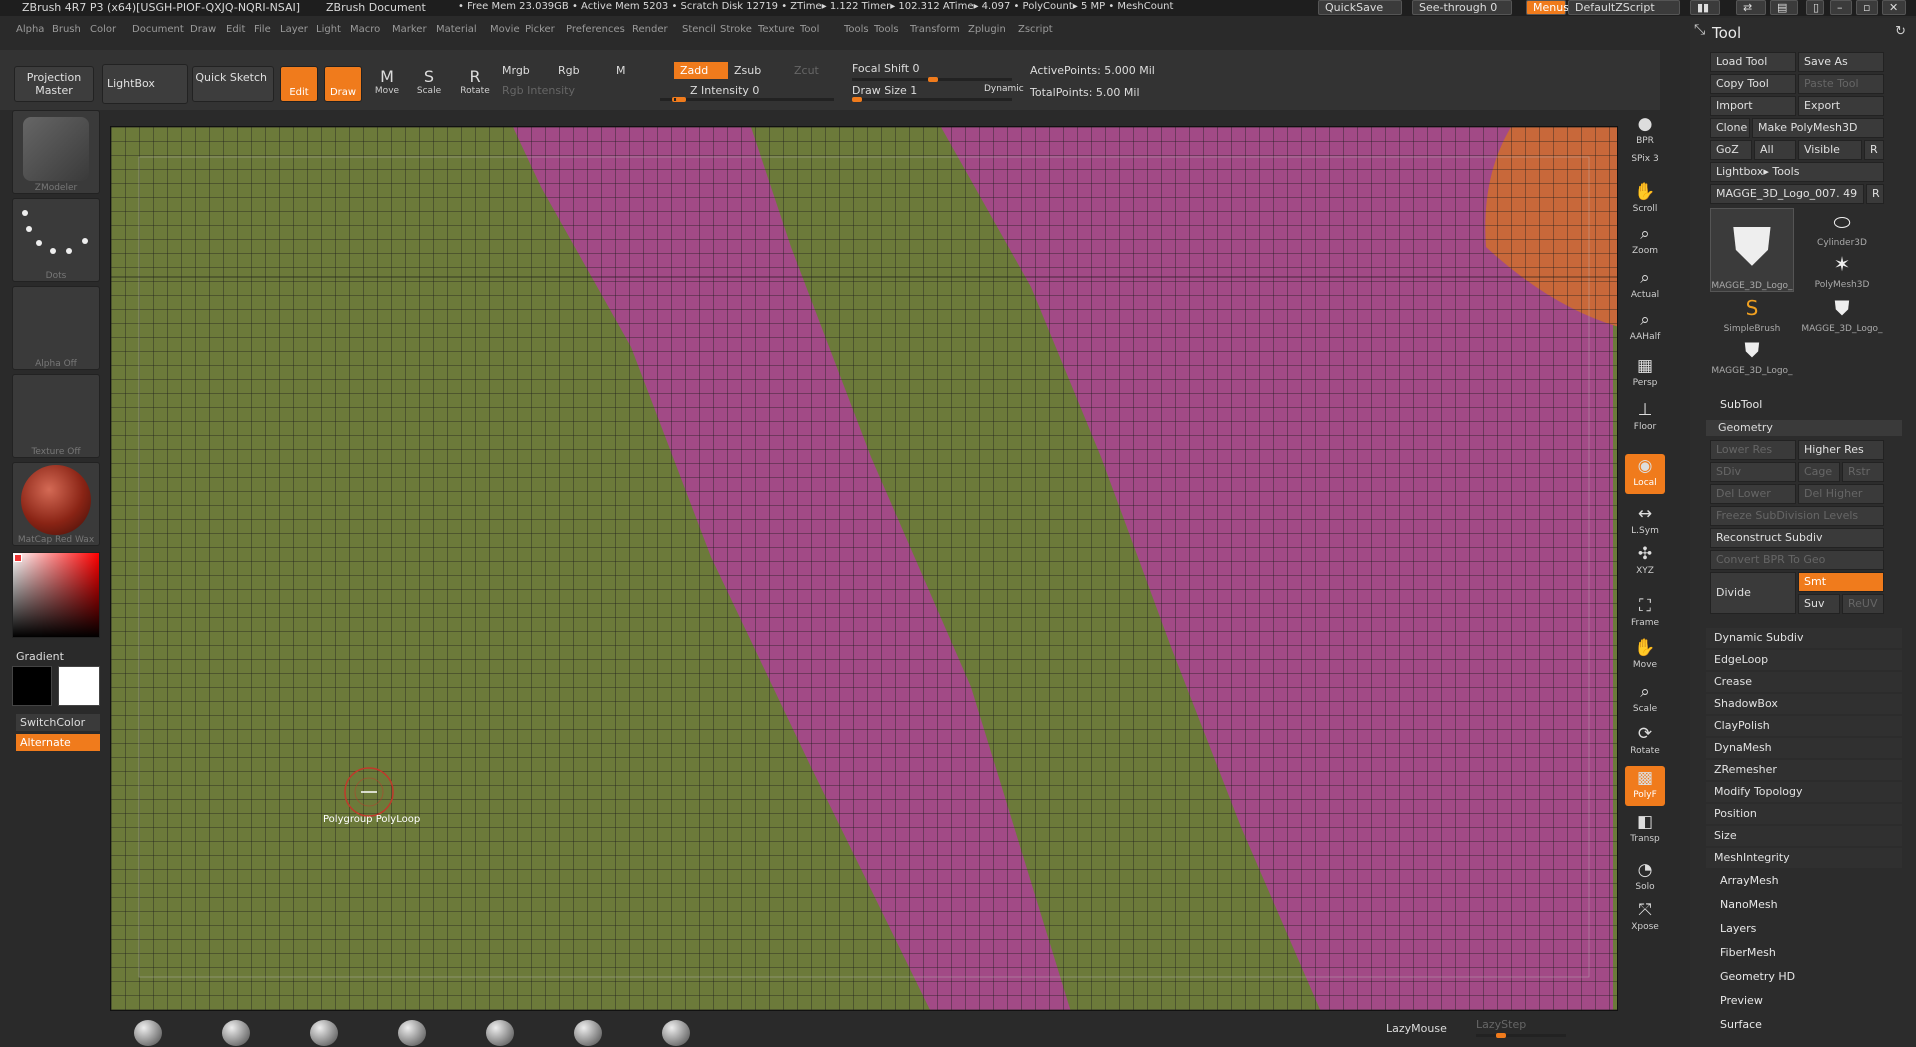  I want to click on alternate-button: Alternate, so click(58, 742).